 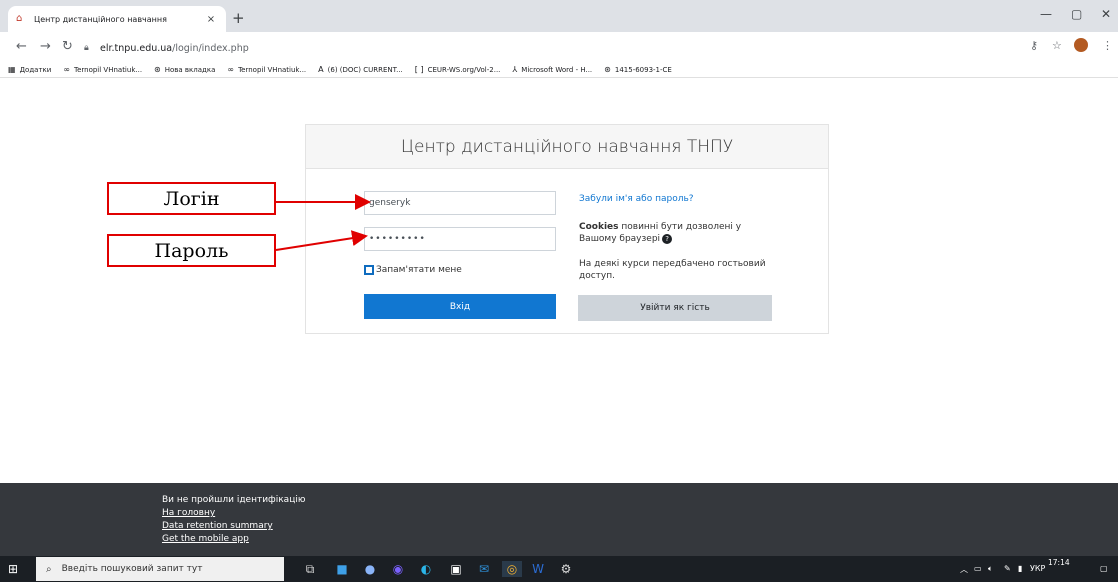 I want to click on chrome-icon: ◎, so click(x=512, y=569).